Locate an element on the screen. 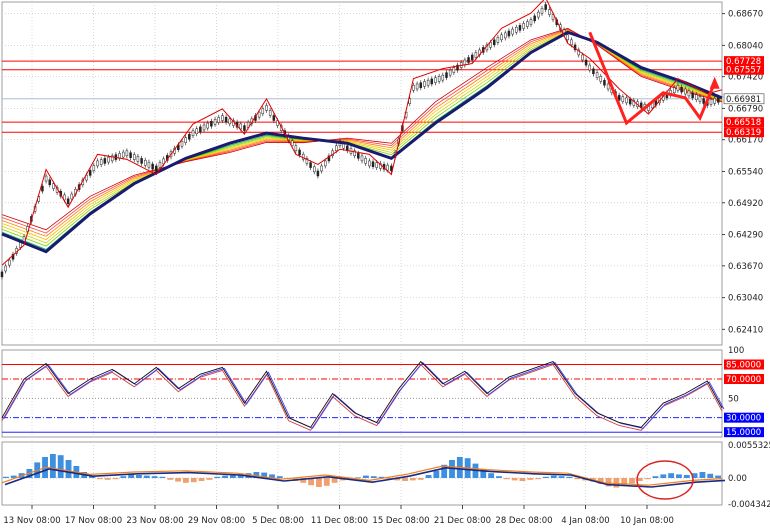 This screenshot has height=528, width=770. histogram-panel: 0.0055325 0.00 -0.004342 is located at coordinates (385, 475).